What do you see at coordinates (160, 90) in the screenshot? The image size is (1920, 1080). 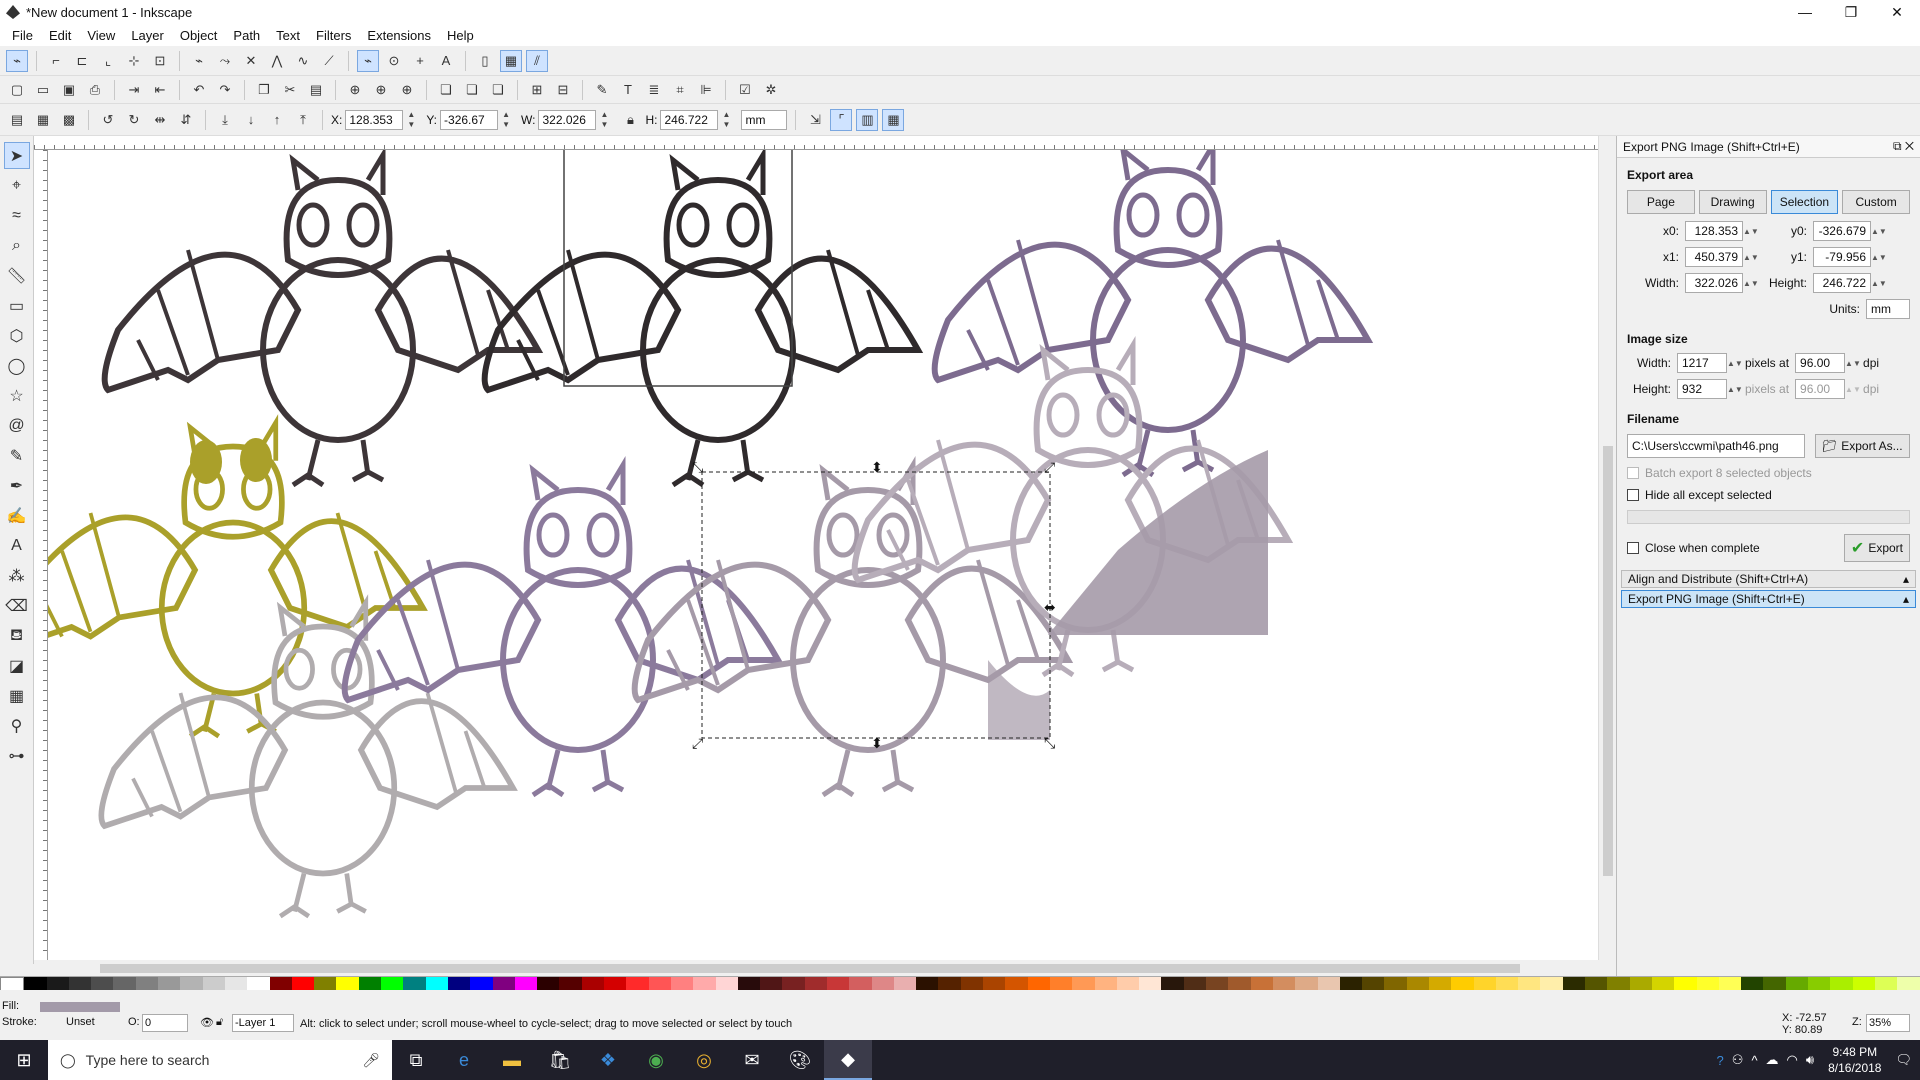 I see `export-icon: ⇤` at bounding box center [160, 90].